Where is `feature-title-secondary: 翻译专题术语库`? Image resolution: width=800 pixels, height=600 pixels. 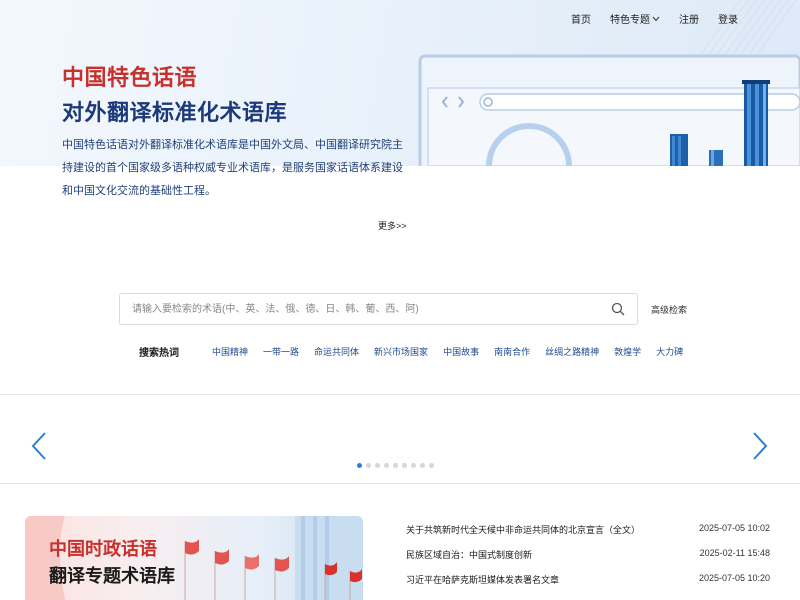 feature-title-secondary: 翻译专题术语库 is located at coordinates (112, 576).